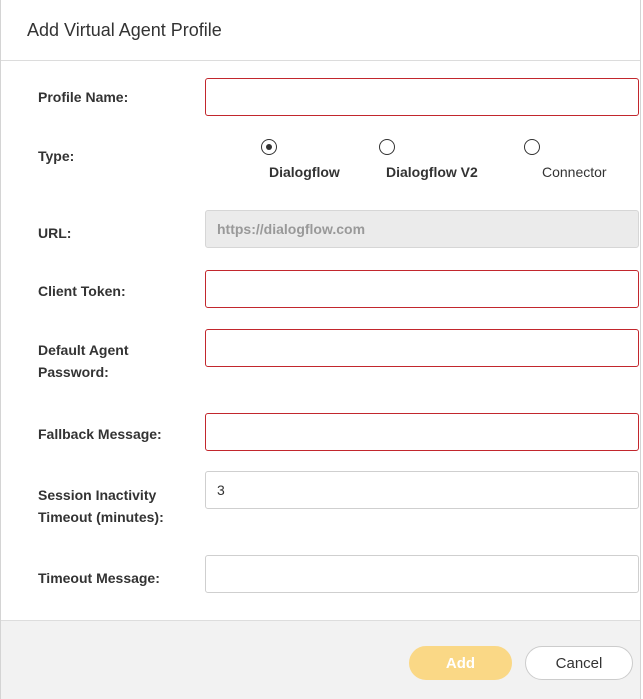  What do you see at coordinates (101, 517) in the screenshot?
I see `session-inactivity-timeout-label-line2: Timeout (minutes):` at bounding box center [101, 517].